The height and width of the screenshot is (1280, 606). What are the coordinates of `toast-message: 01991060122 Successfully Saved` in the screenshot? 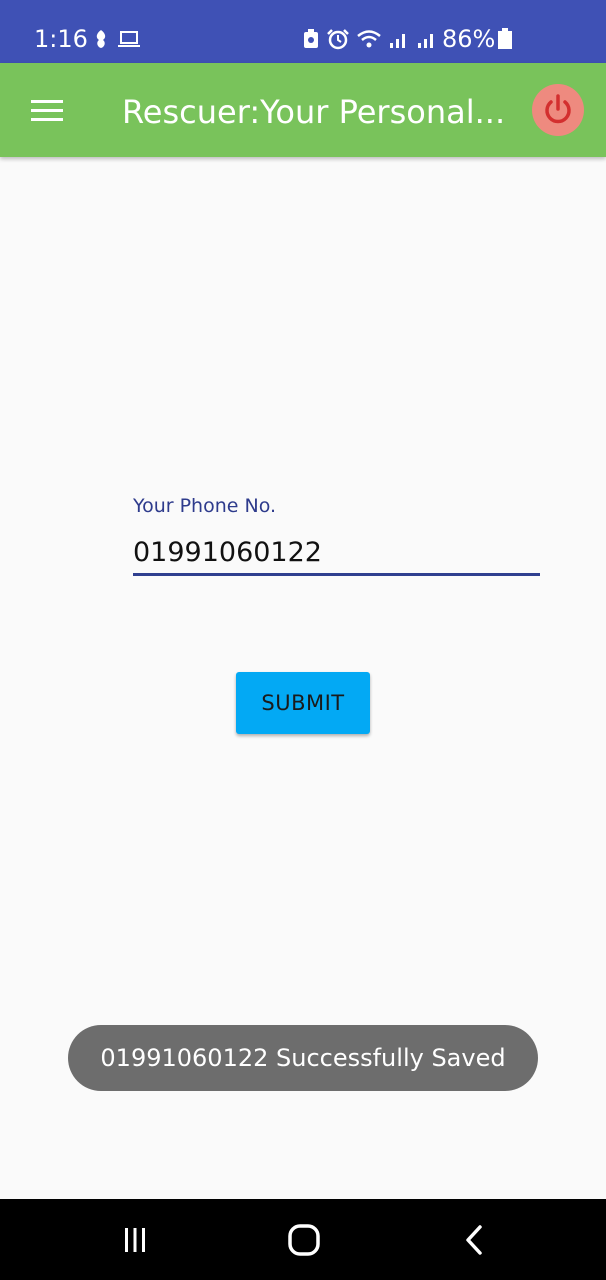 It's located at (303, 1058).